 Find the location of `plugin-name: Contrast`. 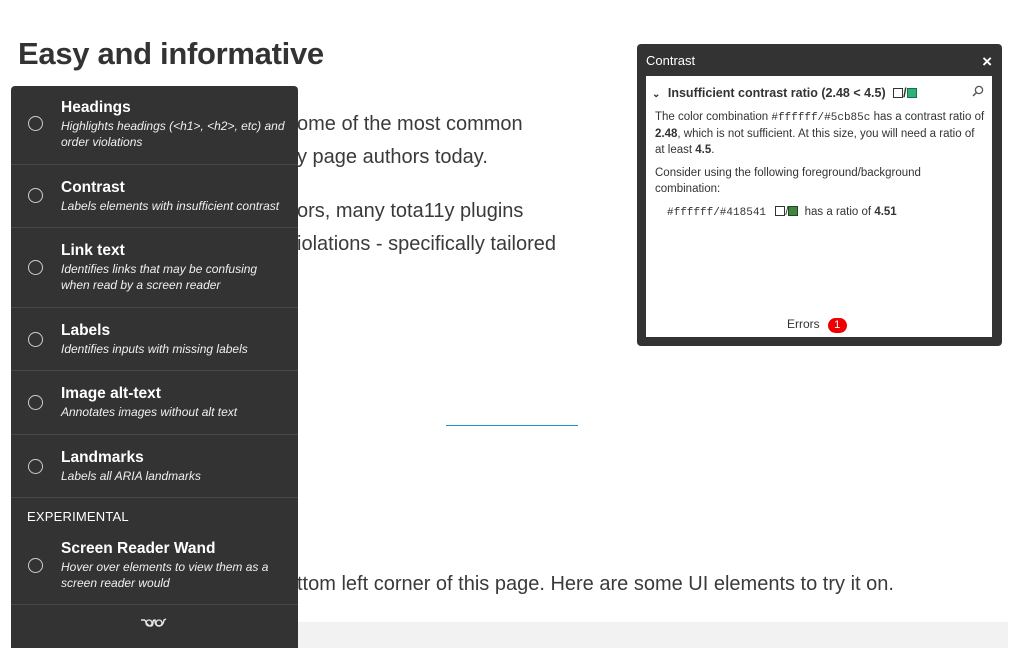

plugin-name: Contrast is located at coordinates (93, 187).